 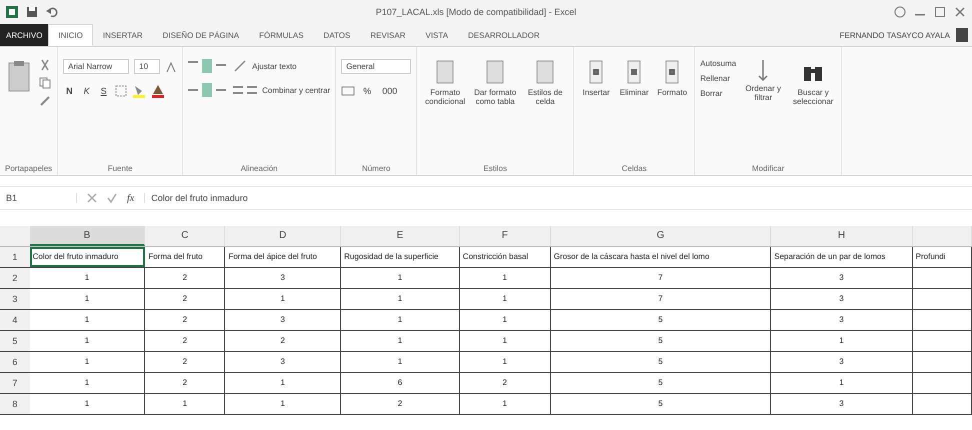 What do you see at coordinates (240, 66) in the screenshot?
I see `orientation-icon` at bounding box center [240, 66].